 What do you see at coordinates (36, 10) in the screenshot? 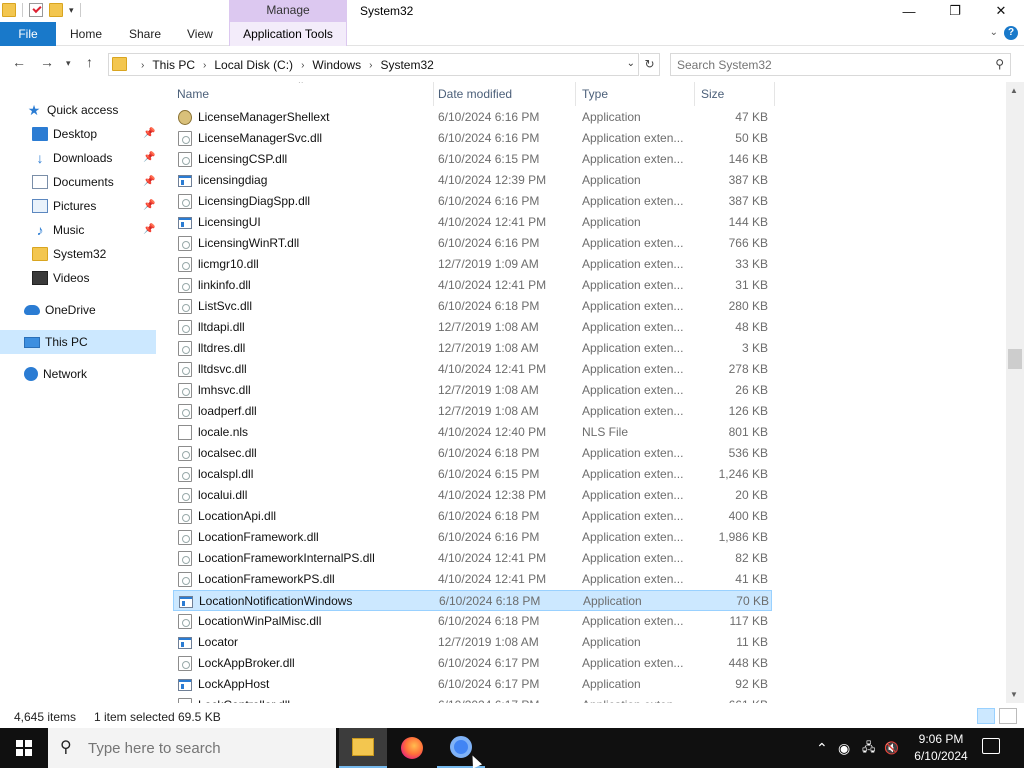
I see `properties-icon` at bounding box center [36, 10].